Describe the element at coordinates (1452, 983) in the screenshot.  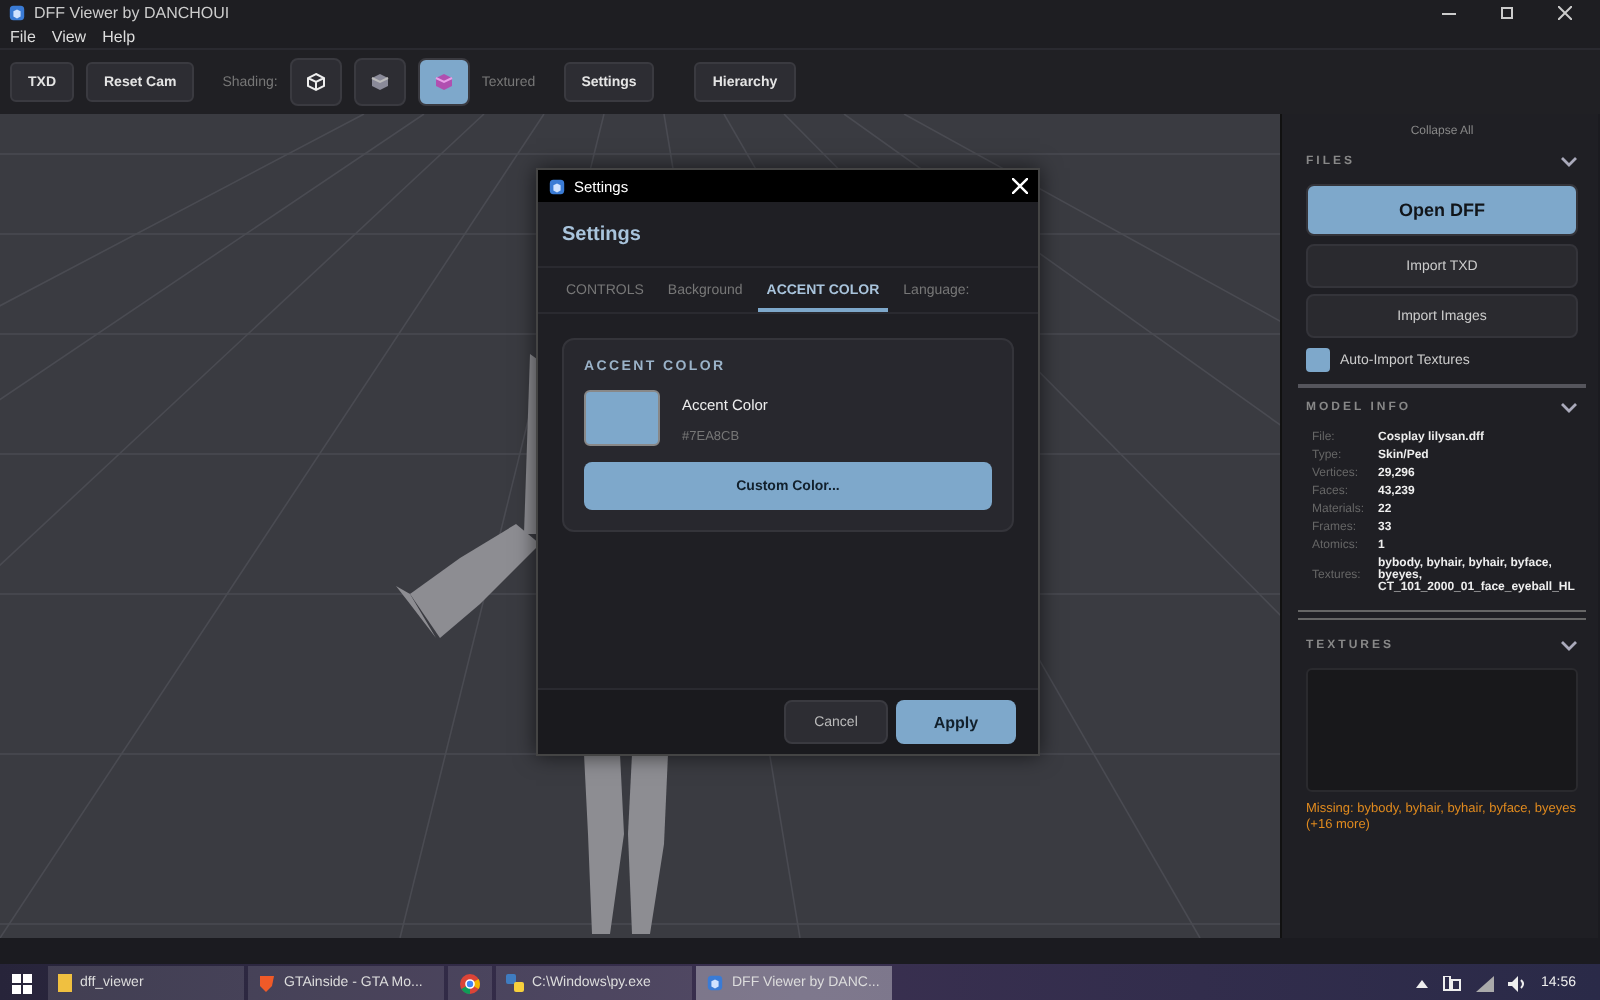
I see `network-icon` at that location.